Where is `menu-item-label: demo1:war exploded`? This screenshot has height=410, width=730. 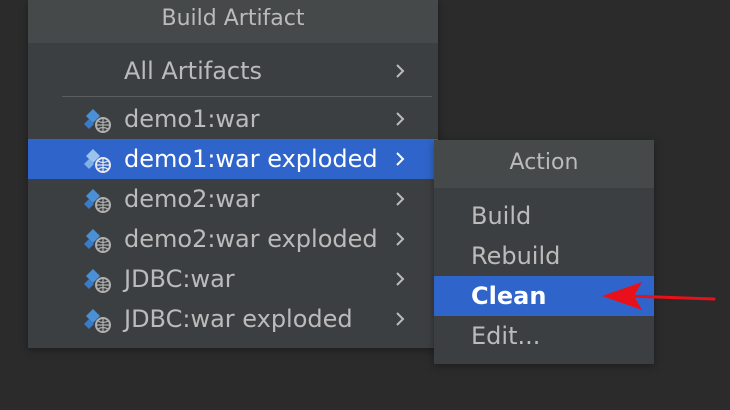 menu-item-label: demo1:war exploded is located at coordinates (251, 159).